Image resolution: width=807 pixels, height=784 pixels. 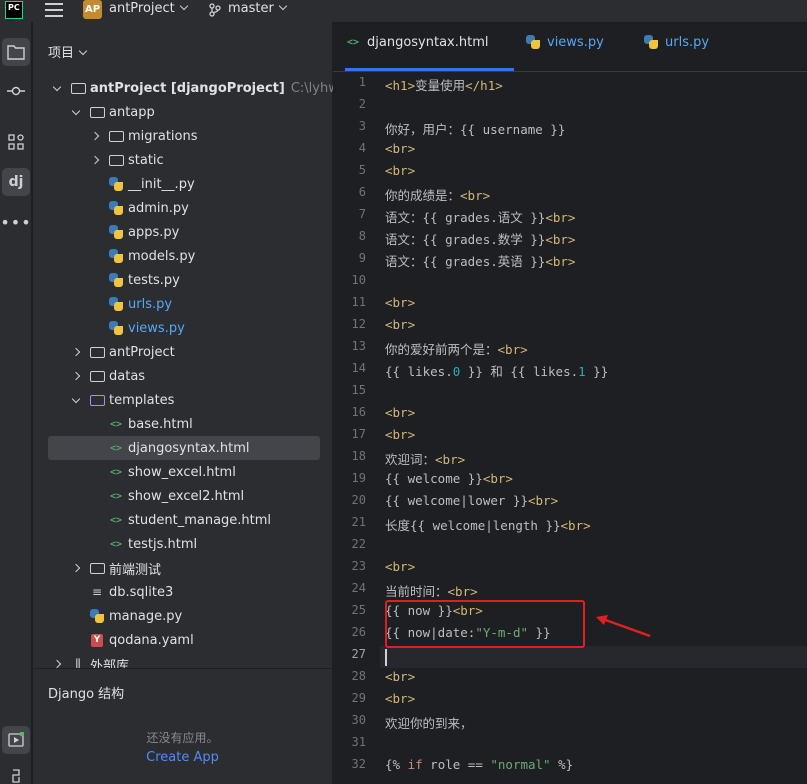 I want to click on tree-item: ≡ db.sqlite3, so click(x=176, y=592).